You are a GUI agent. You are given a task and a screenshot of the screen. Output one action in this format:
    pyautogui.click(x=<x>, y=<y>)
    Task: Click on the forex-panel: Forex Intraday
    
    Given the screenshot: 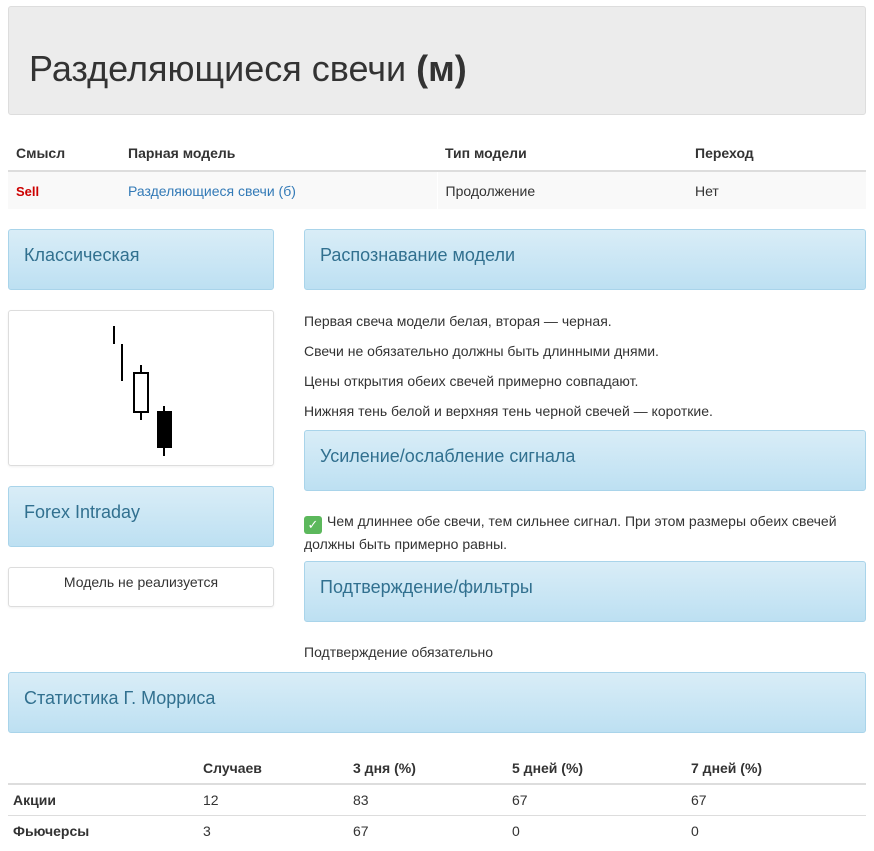 What is the action you would take?
    pyautogui.click(x=141, y=516)
    